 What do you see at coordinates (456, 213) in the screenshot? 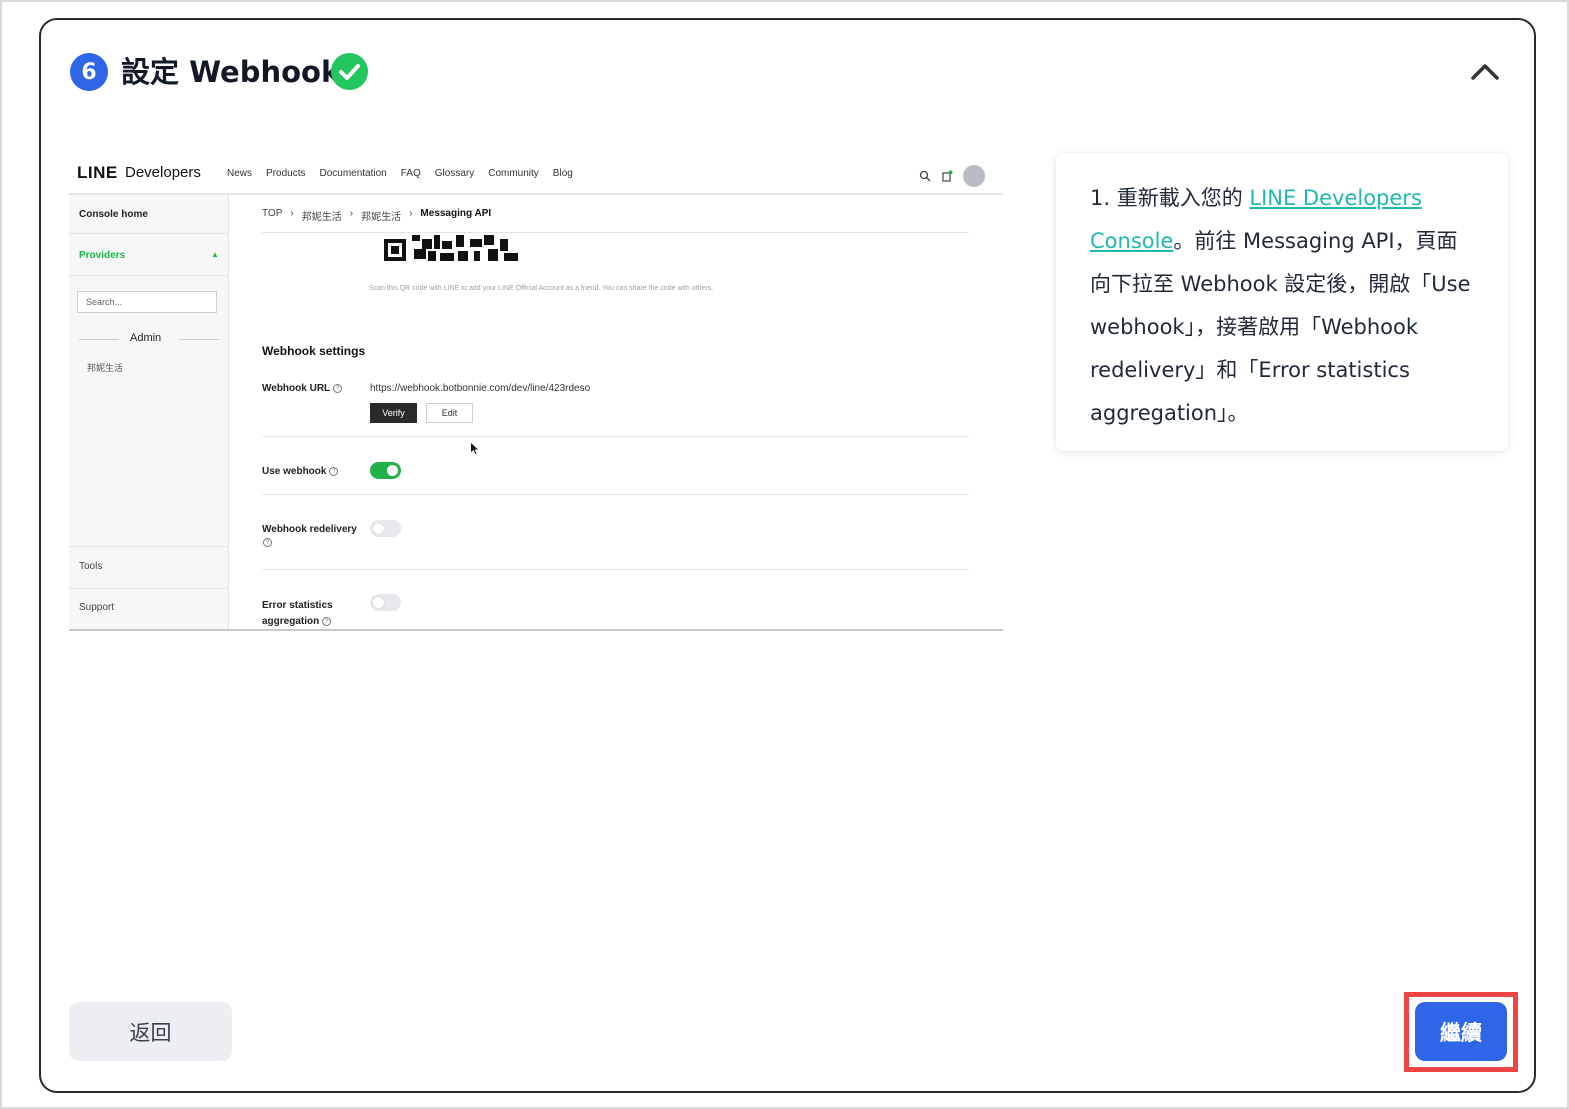
I see `breadcrumb-current: Messaging API` at bounding box center [456, 213].